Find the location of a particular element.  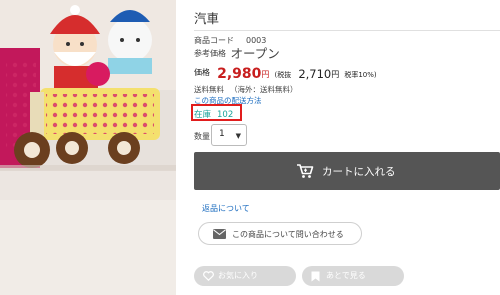

price-row: 価格 2,980円 (税抜 2,710円 税率10%) is located at coordinates (285, 72).